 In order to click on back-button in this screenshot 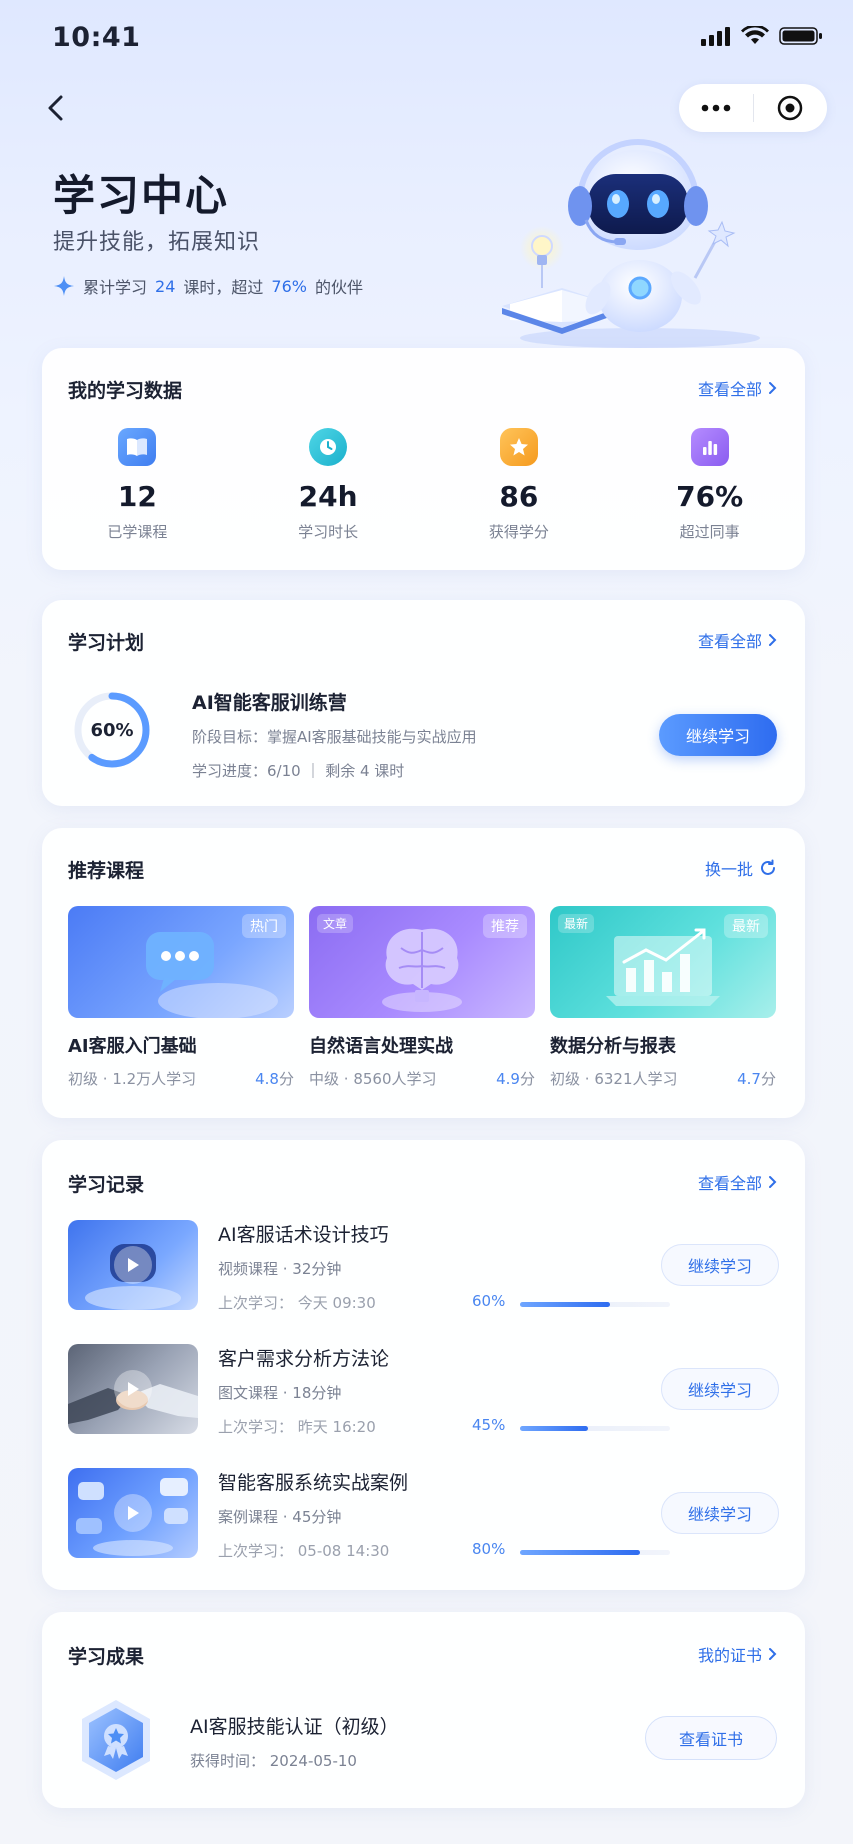, I will do `click(55, 108)`.